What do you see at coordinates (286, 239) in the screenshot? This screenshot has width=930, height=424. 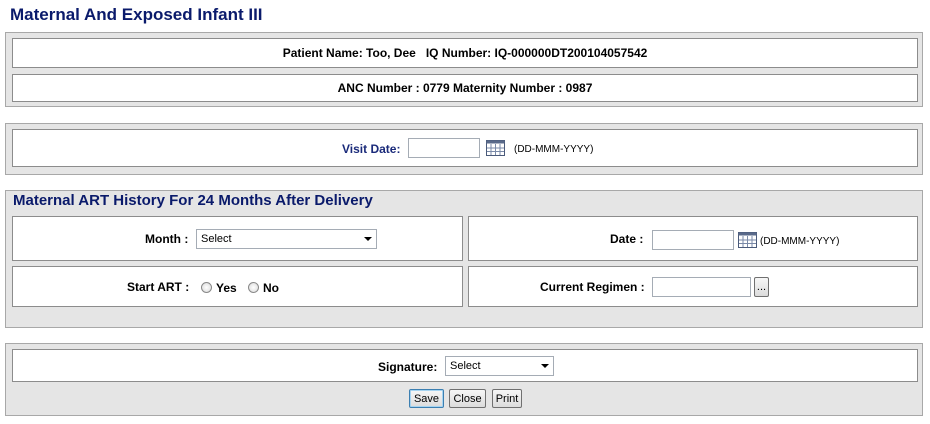 I see `month-select: Select` at bounding box center [286, 239].